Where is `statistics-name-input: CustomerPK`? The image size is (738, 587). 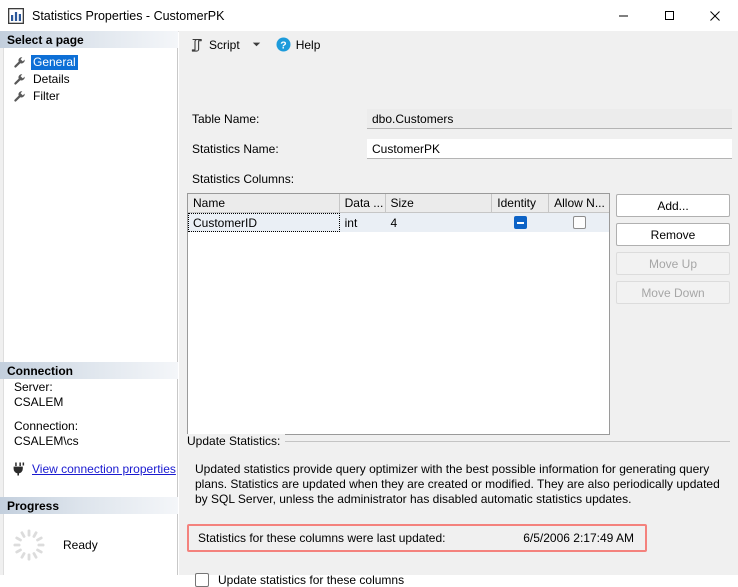
statistics-name-input: CustomerPK is located at coordinates (549, 149).